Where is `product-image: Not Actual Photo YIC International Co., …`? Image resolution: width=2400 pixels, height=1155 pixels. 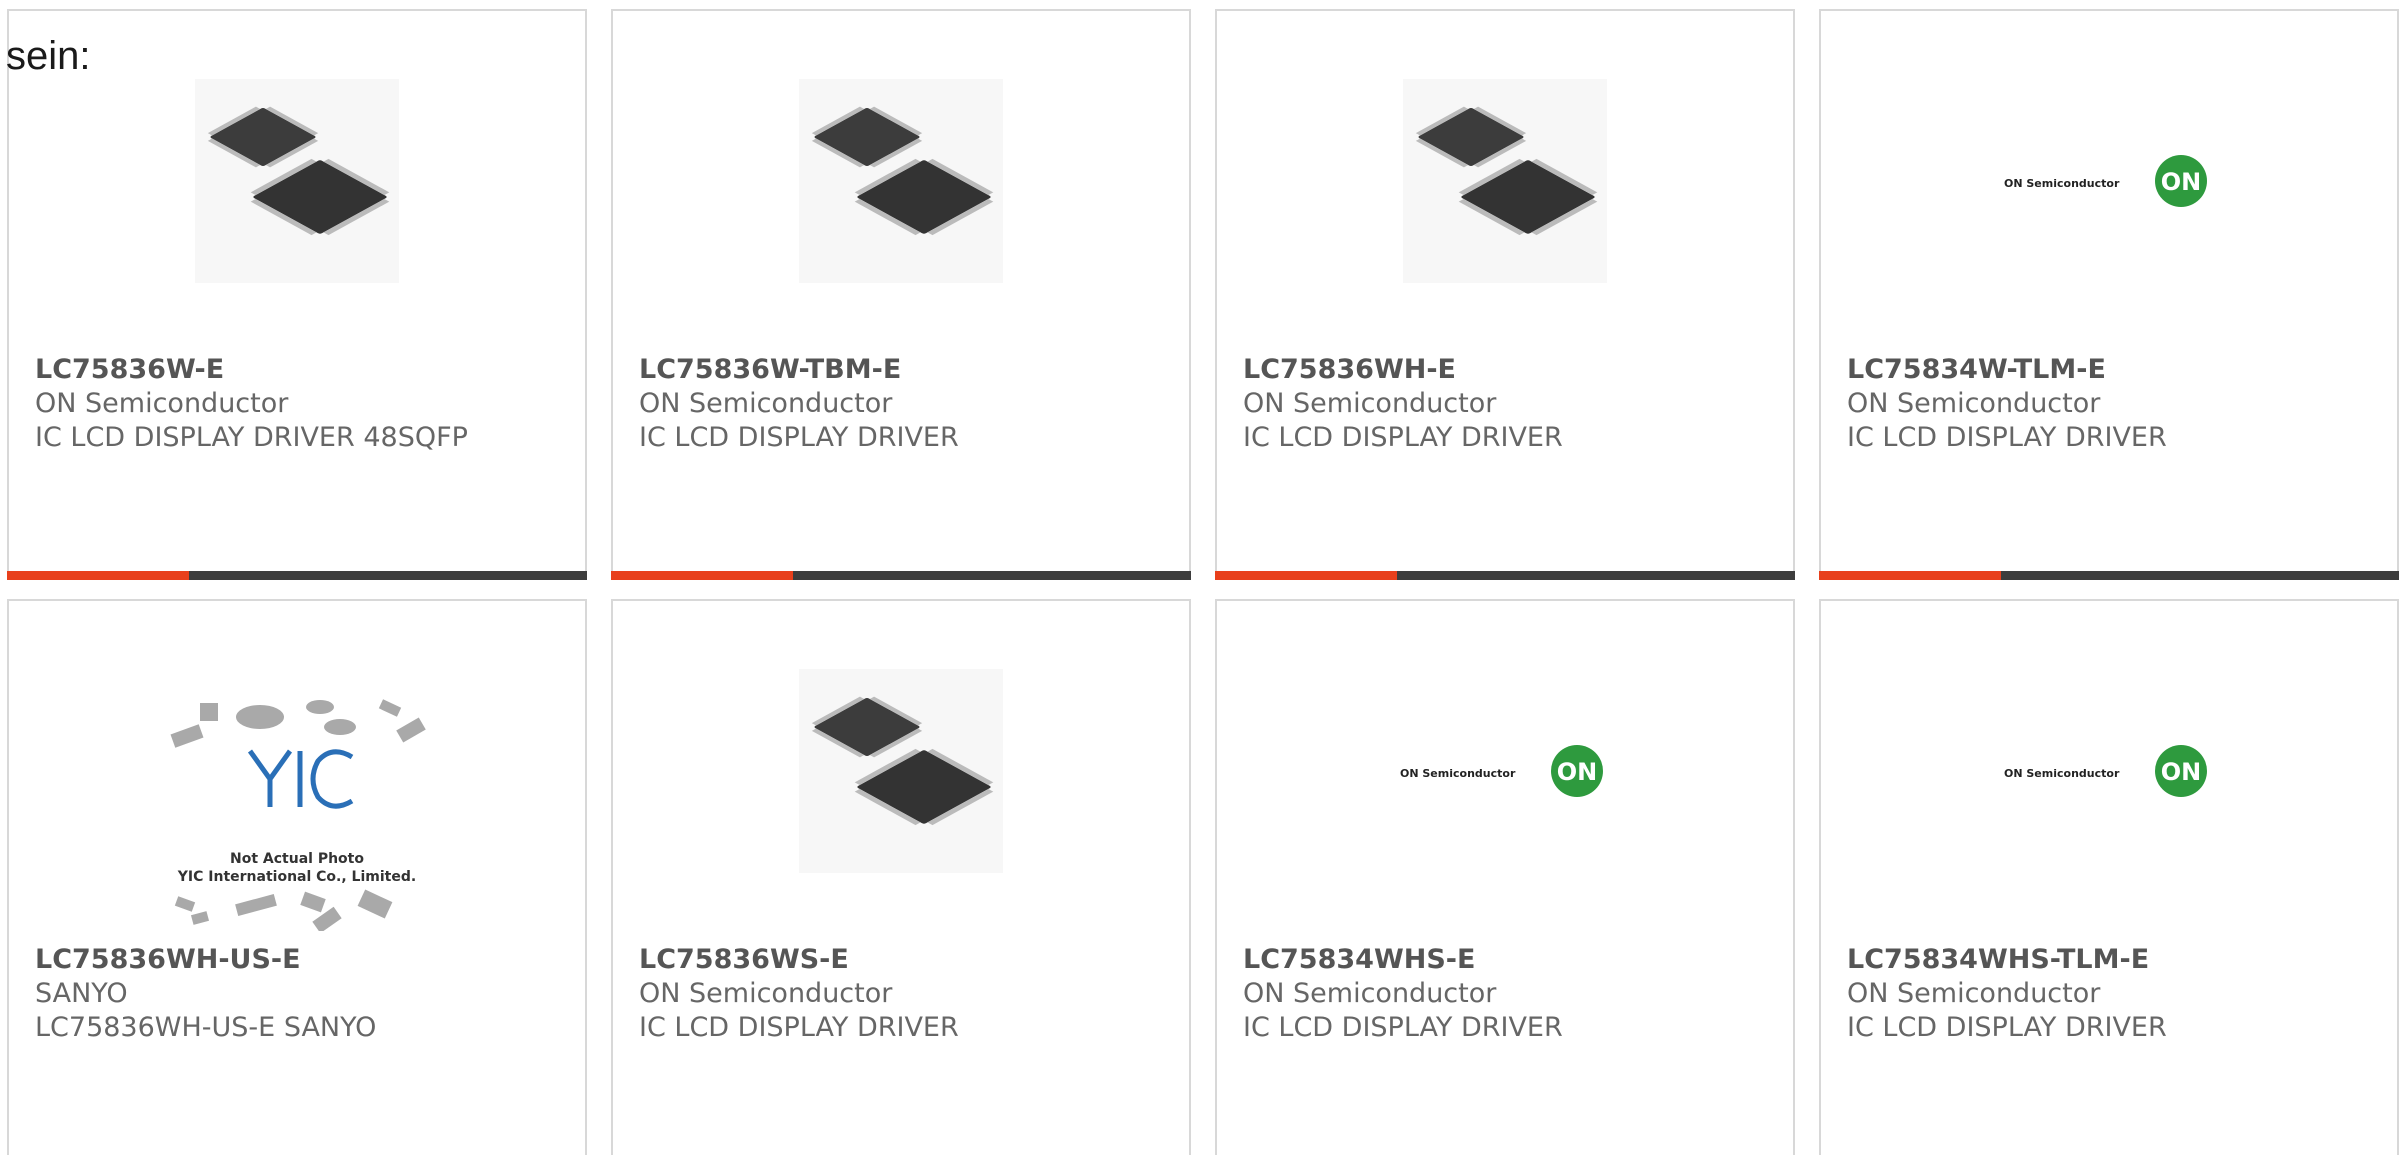
product-image: Not Actual Photo YIC International Co., … is located at coordinates (297, 813).